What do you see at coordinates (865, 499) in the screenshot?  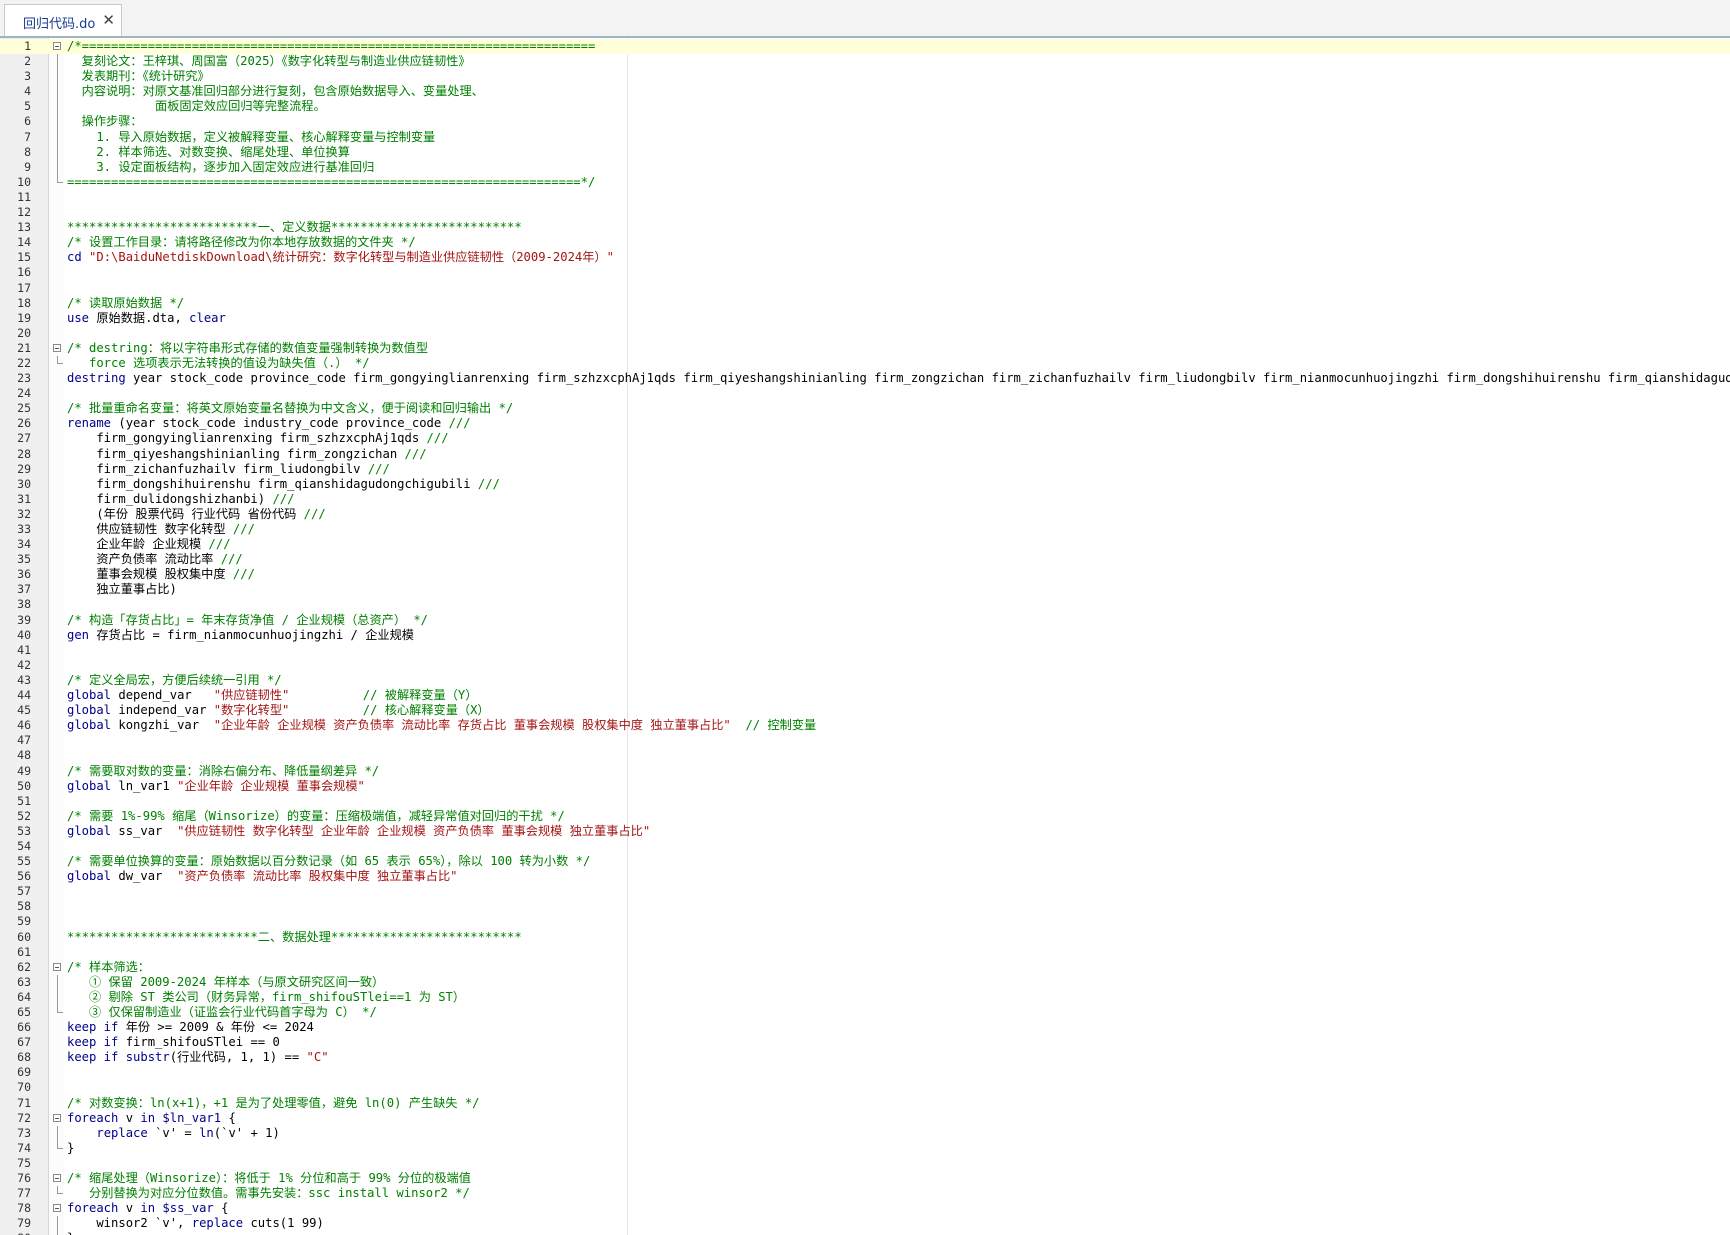 I see `code-line: 31 firm_dulidongshizhanbi) ///` at bounding box center [865, 499].